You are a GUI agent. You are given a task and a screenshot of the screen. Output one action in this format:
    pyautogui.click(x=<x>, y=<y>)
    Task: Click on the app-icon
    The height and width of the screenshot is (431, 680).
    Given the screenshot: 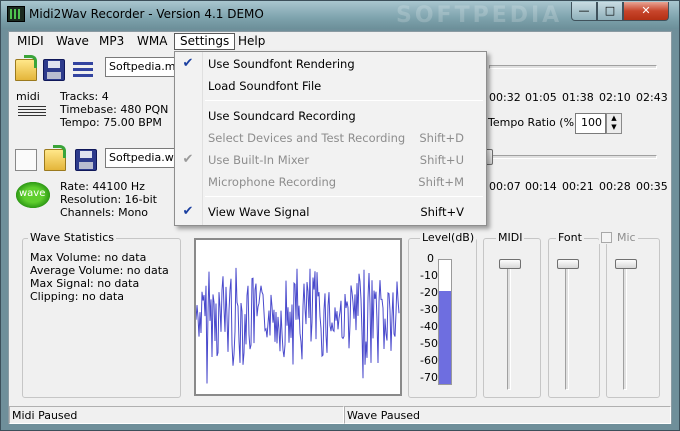 What is the action you would take?
    pyautogui.click(x=16, y=14)
    